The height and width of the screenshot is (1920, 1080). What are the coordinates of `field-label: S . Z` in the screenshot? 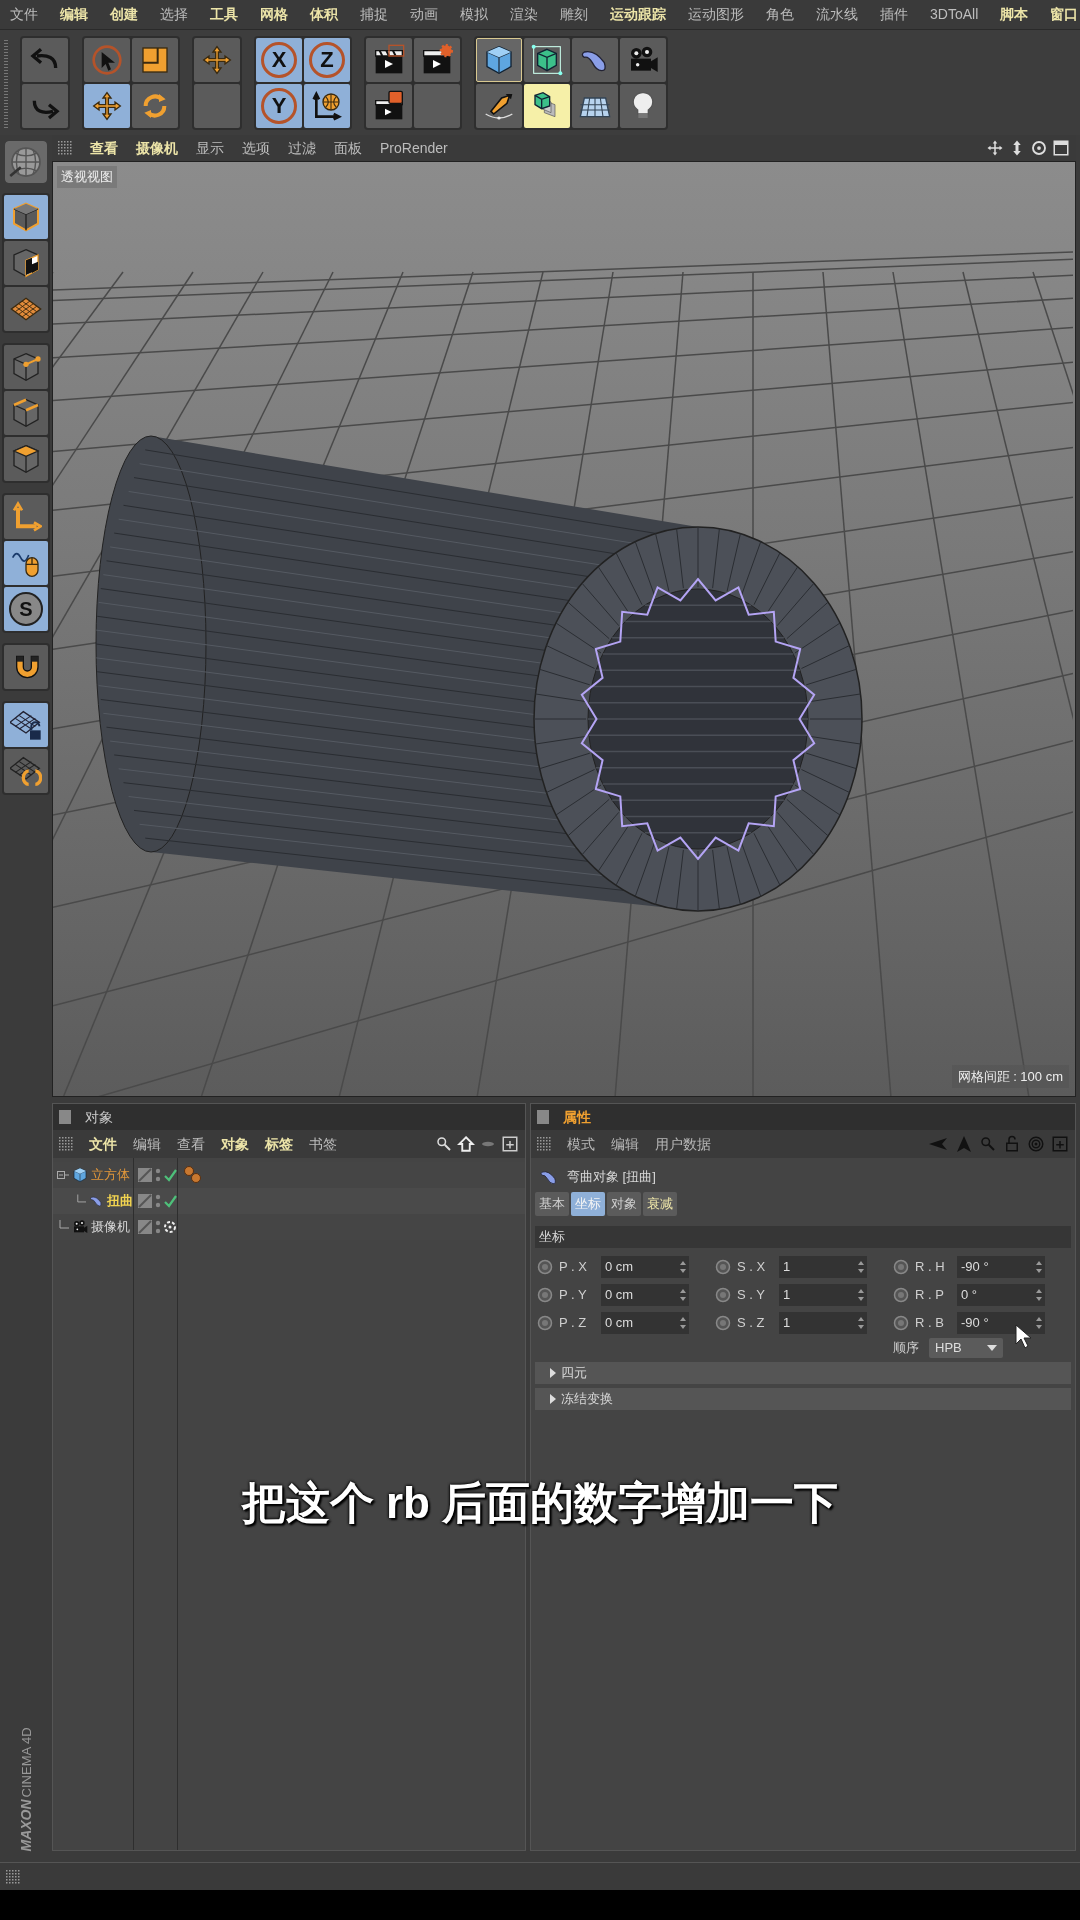 It's located at (751, 1323).